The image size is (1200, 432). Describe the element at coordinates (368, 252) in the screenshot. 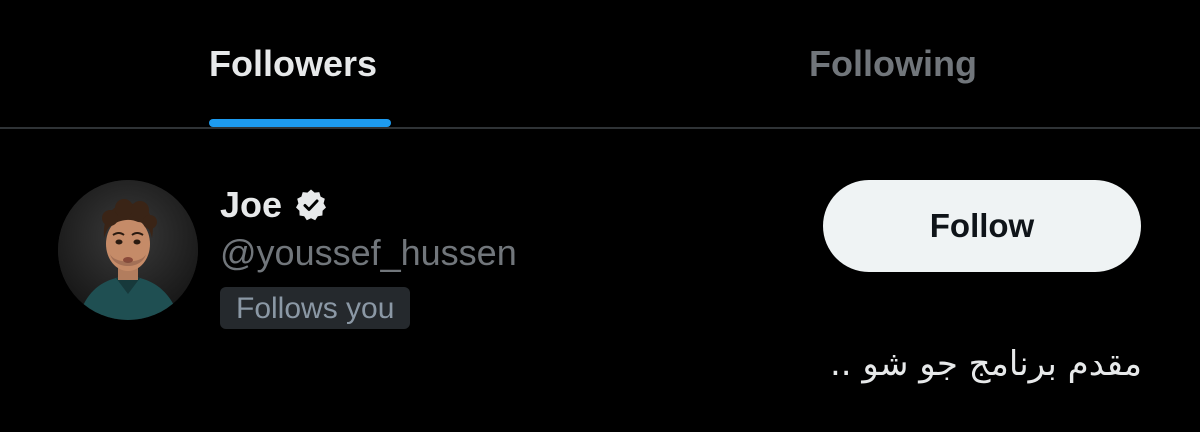

I see `user-handle: @youssef_hussen` at that location.